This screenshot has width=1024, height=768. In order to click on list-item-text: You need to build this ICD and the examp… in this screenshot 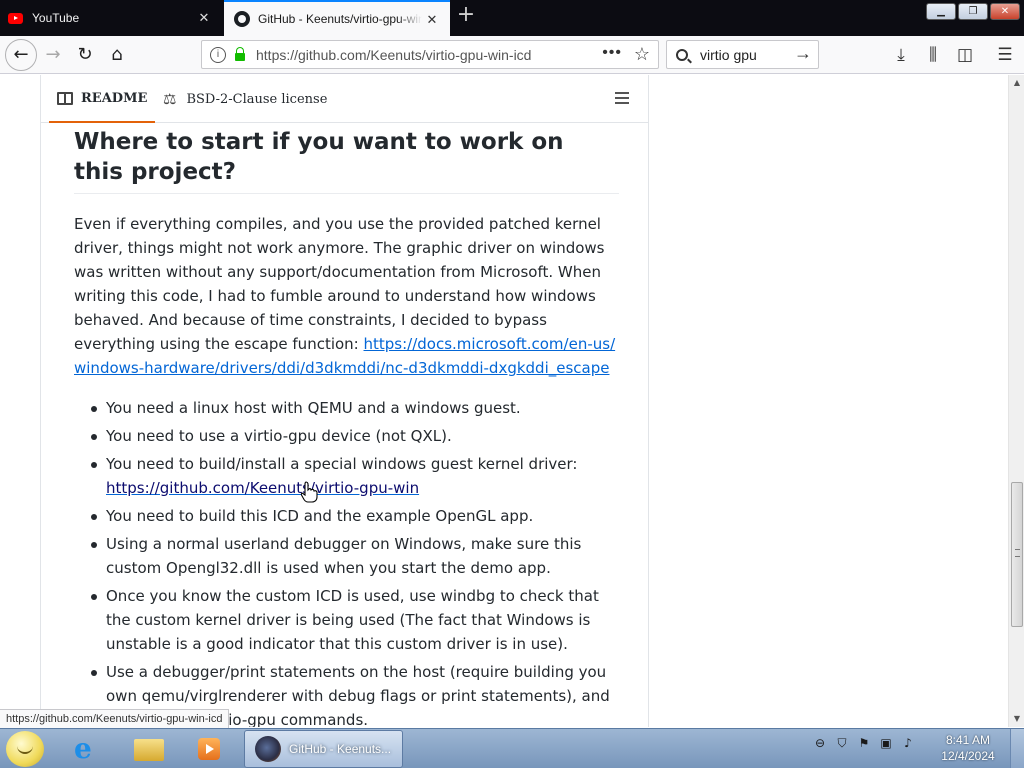, I will do `click(320, 516)`.